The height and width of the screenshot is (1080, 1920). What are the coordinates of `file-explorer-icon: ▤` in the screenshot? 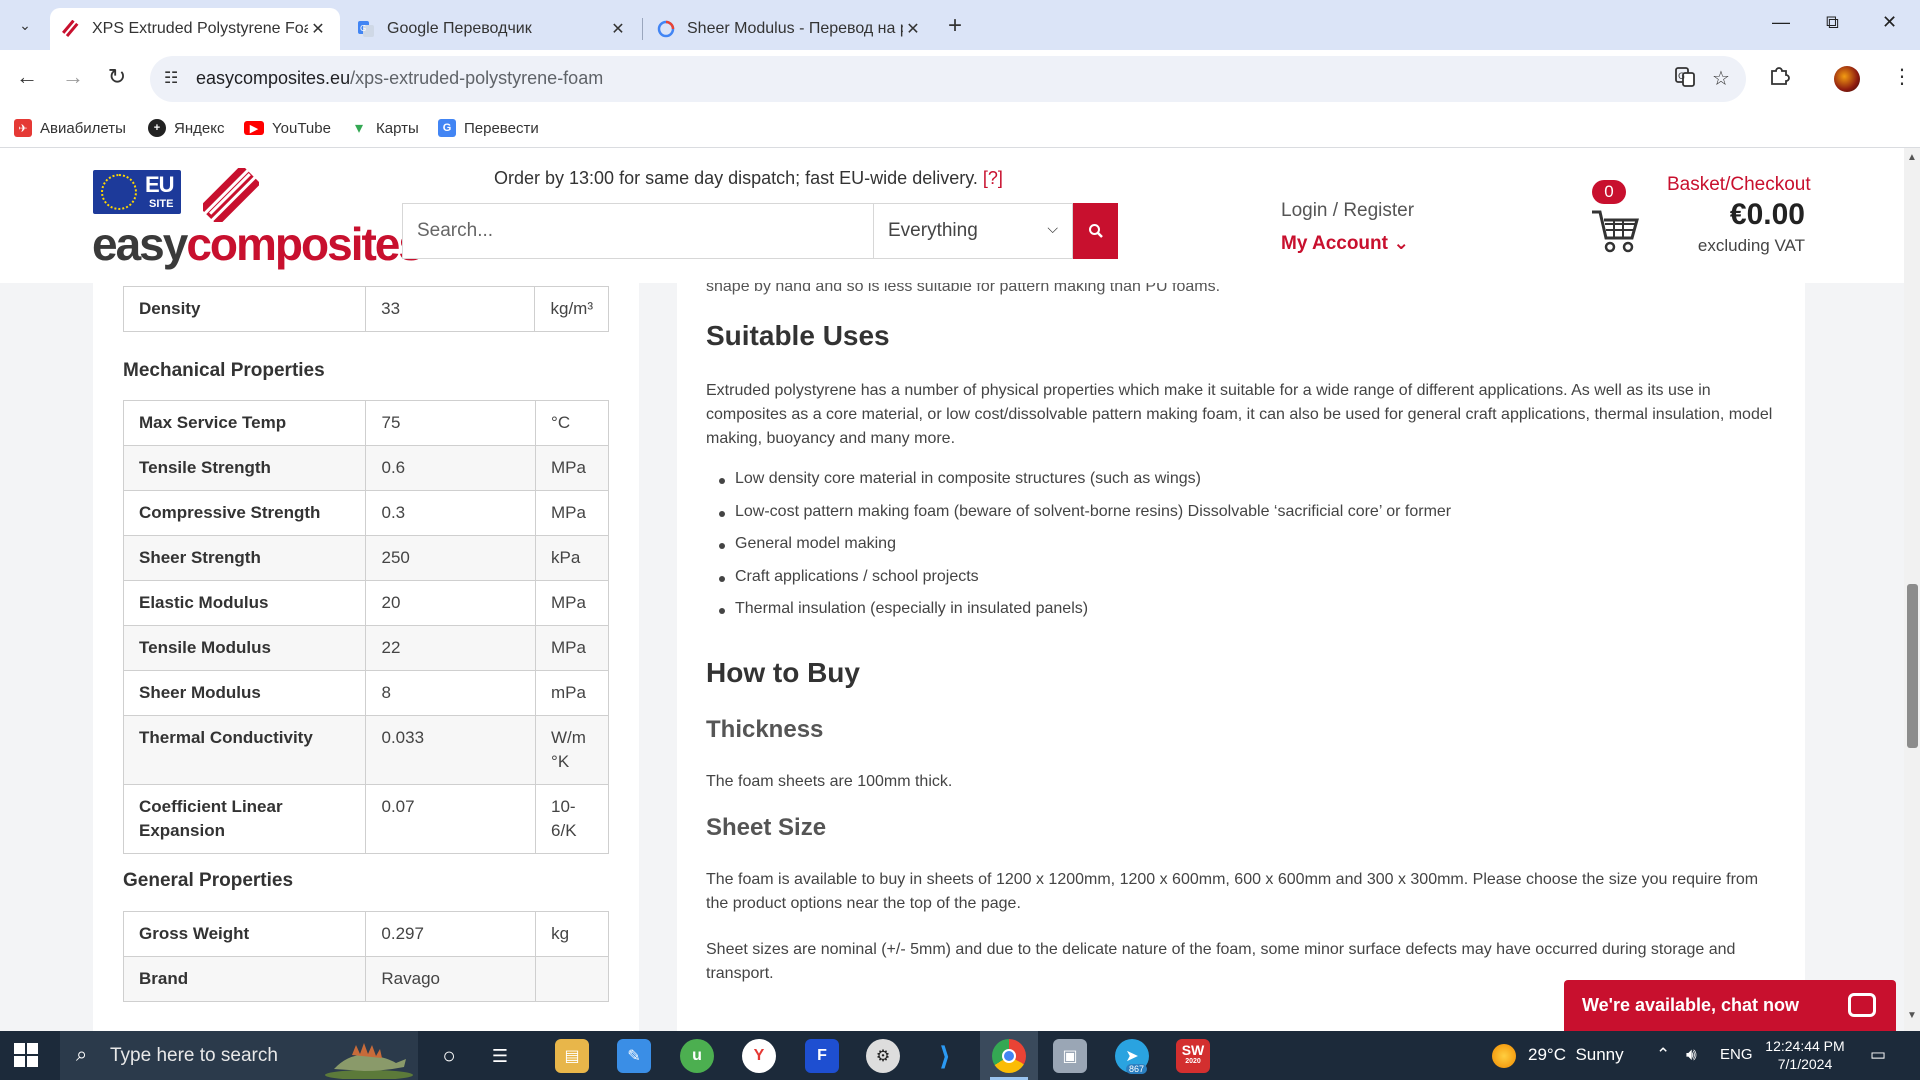 It's located at (572, 1056).